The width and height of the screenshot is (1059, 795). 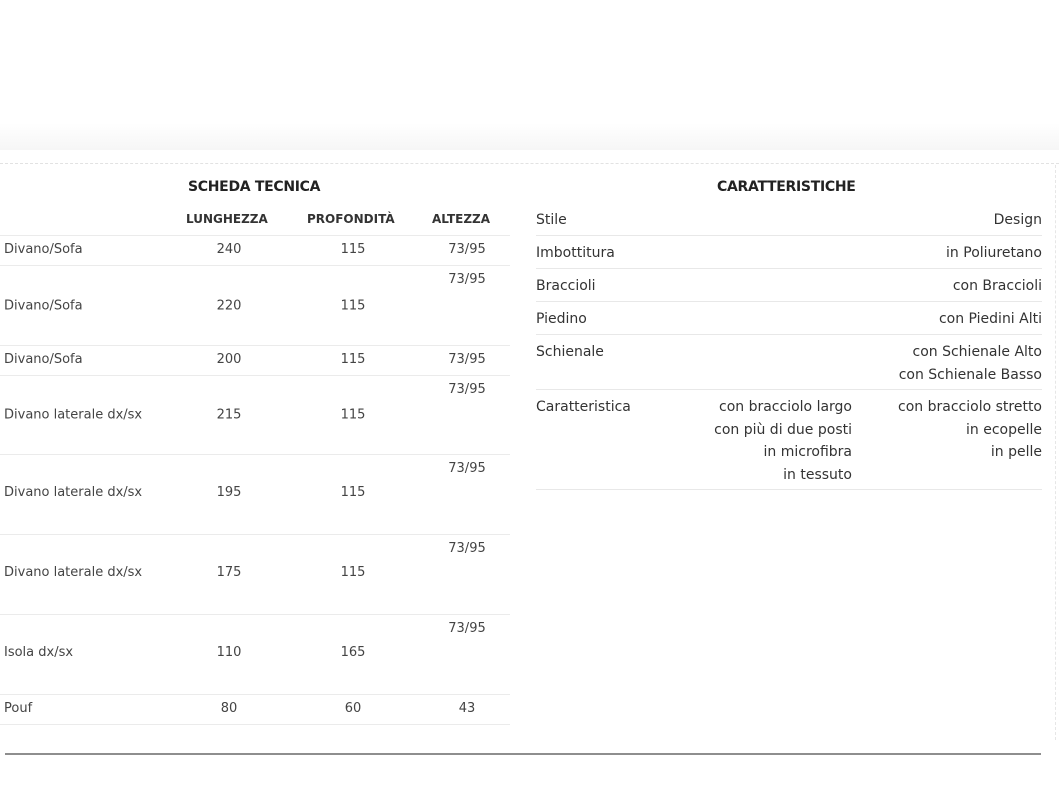 What do you see at coordinates (467, 708) in the screenshot?
I see `height-value: 43` at bounding box center [467, 708].